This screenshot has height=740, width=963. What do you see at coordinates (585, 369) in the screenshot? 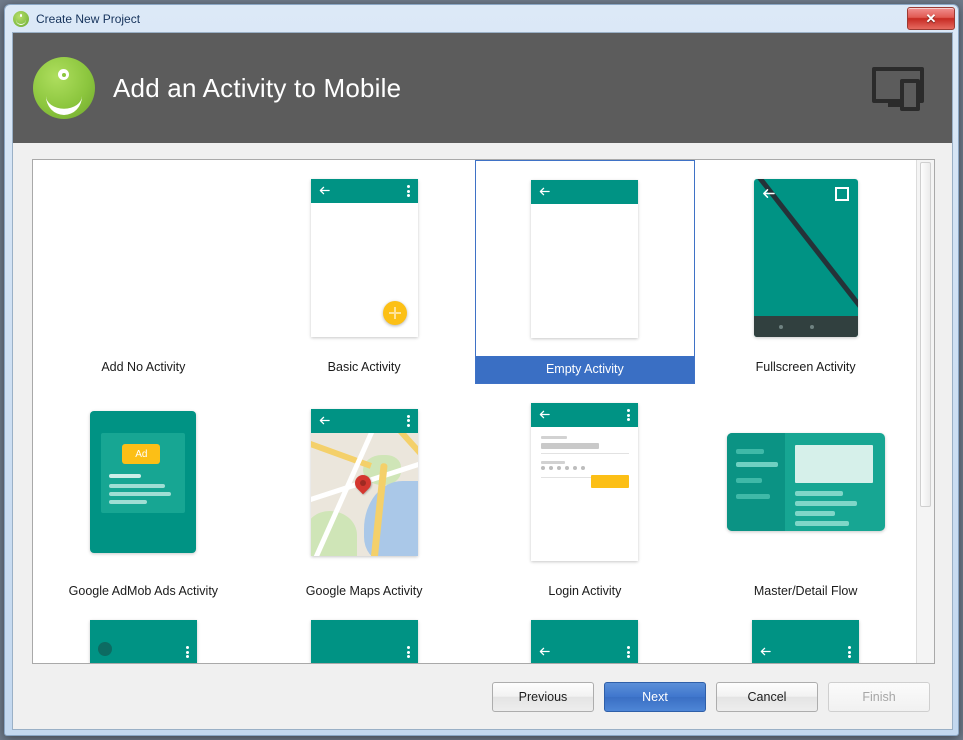
I see `template-label-selected: Empty Activity` at bounding box center [585, 369].